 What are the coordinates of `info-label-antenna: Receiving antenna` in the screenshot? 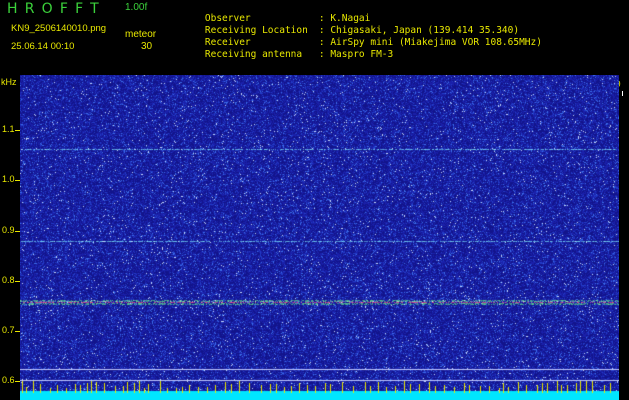 It's located at (253, 54).